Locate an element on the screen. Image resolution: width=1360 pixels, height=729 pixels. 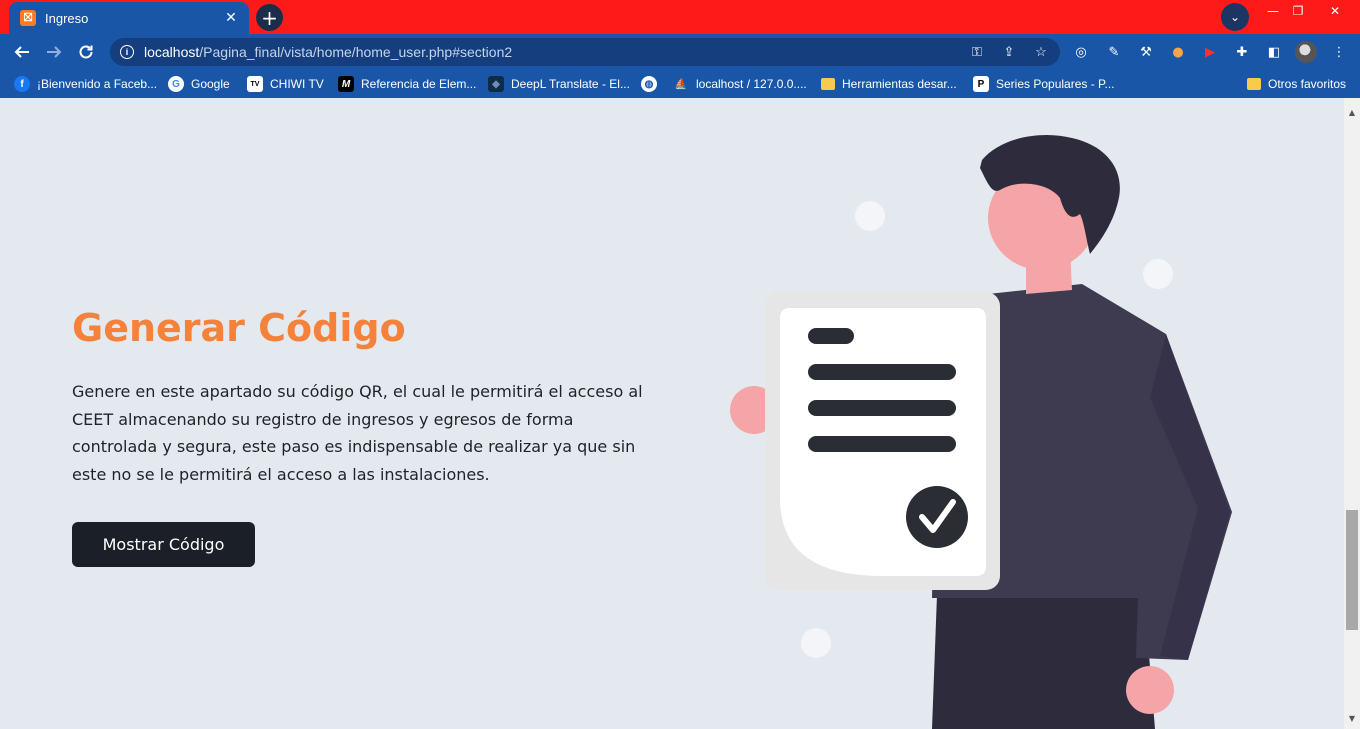
bookmark-chiwi-tv: TV CHIWI TV is located at coordinates (285, 84).